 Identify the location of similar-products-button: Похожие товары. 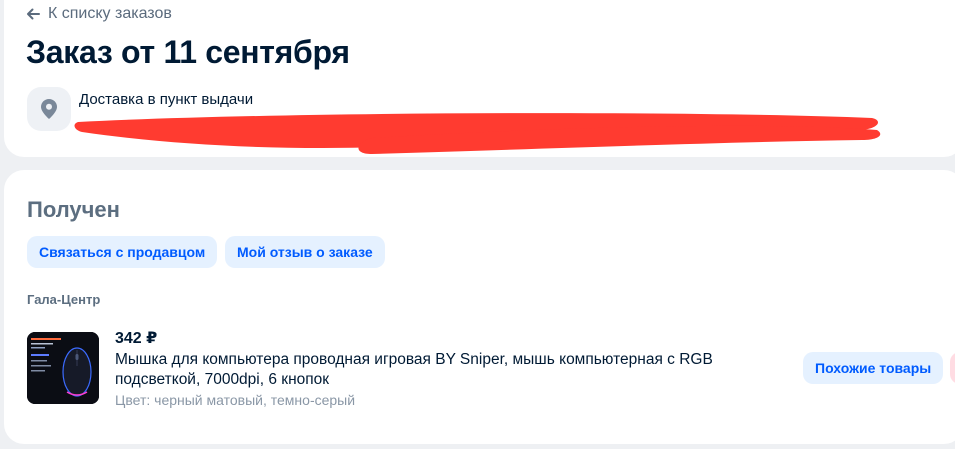
(873, 368).